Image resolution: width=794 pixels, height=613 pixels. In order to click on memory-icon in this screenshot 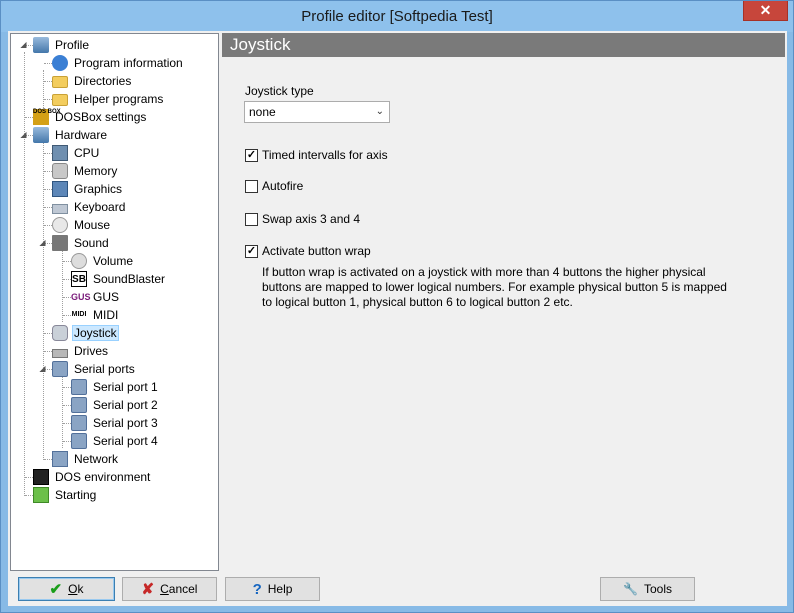, I will do `click(60, 171)`.